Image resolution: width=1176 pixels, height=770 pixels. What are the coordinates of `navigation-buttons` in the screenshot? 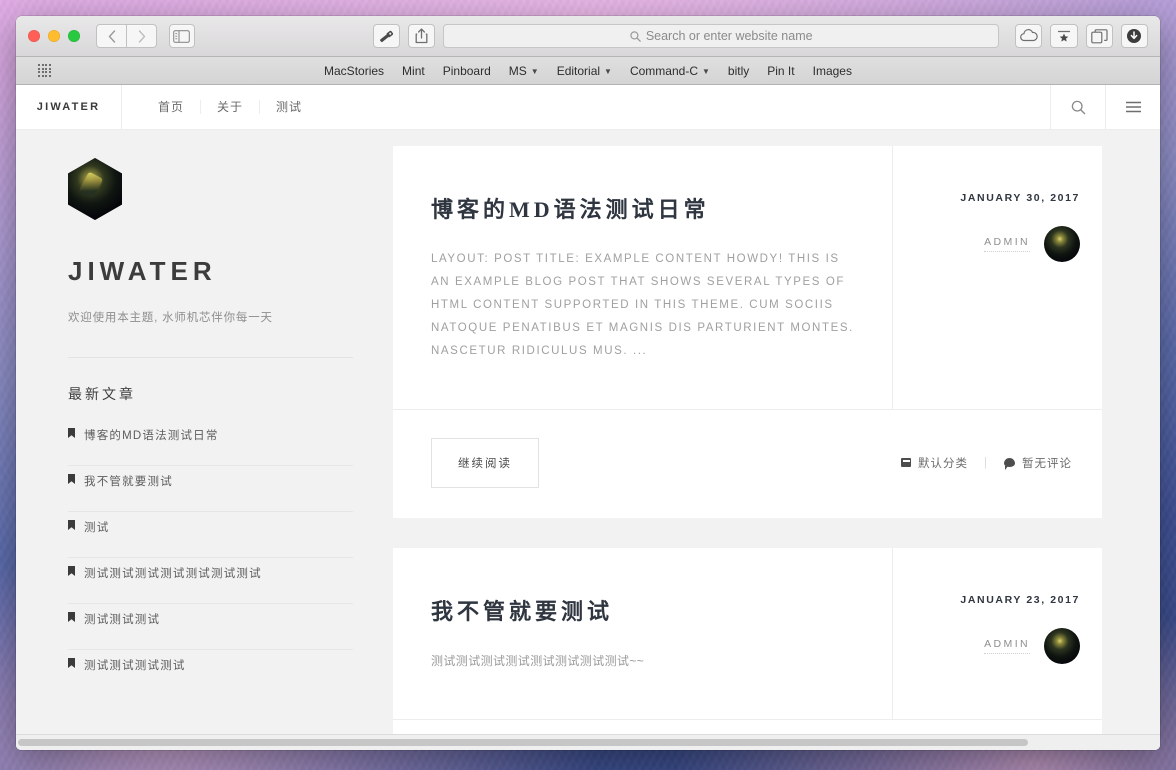 It's located at (126, 36).